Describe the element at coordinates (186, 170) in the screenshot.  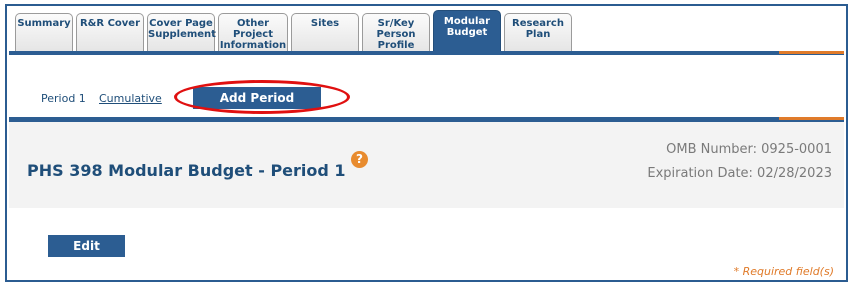
I see `page-title: PHS 398 Modular Budget - Period 1` at that location.